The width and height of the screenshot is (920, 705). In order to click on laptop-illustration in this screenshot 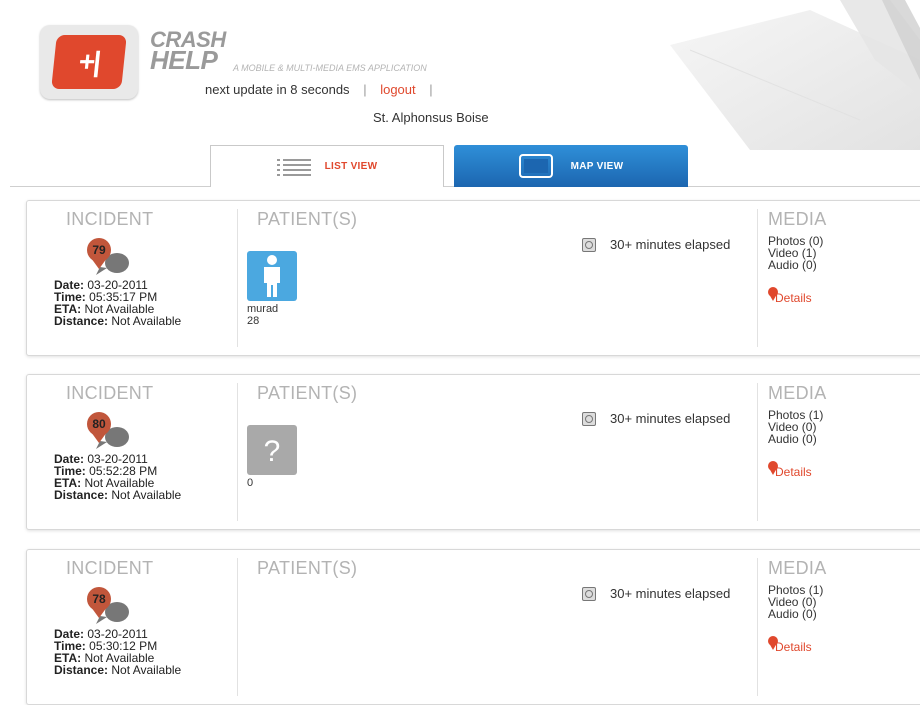, I will do `click(795, 75)`.